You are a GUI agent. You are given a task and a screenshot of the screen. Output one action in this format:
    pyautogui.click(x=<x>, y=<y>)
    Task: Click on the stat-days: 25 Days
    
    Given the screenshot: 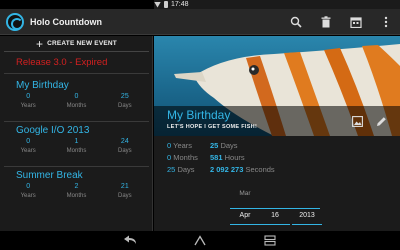 What is the action you would take?
    pyautogui.click(x=181, y=169)
    